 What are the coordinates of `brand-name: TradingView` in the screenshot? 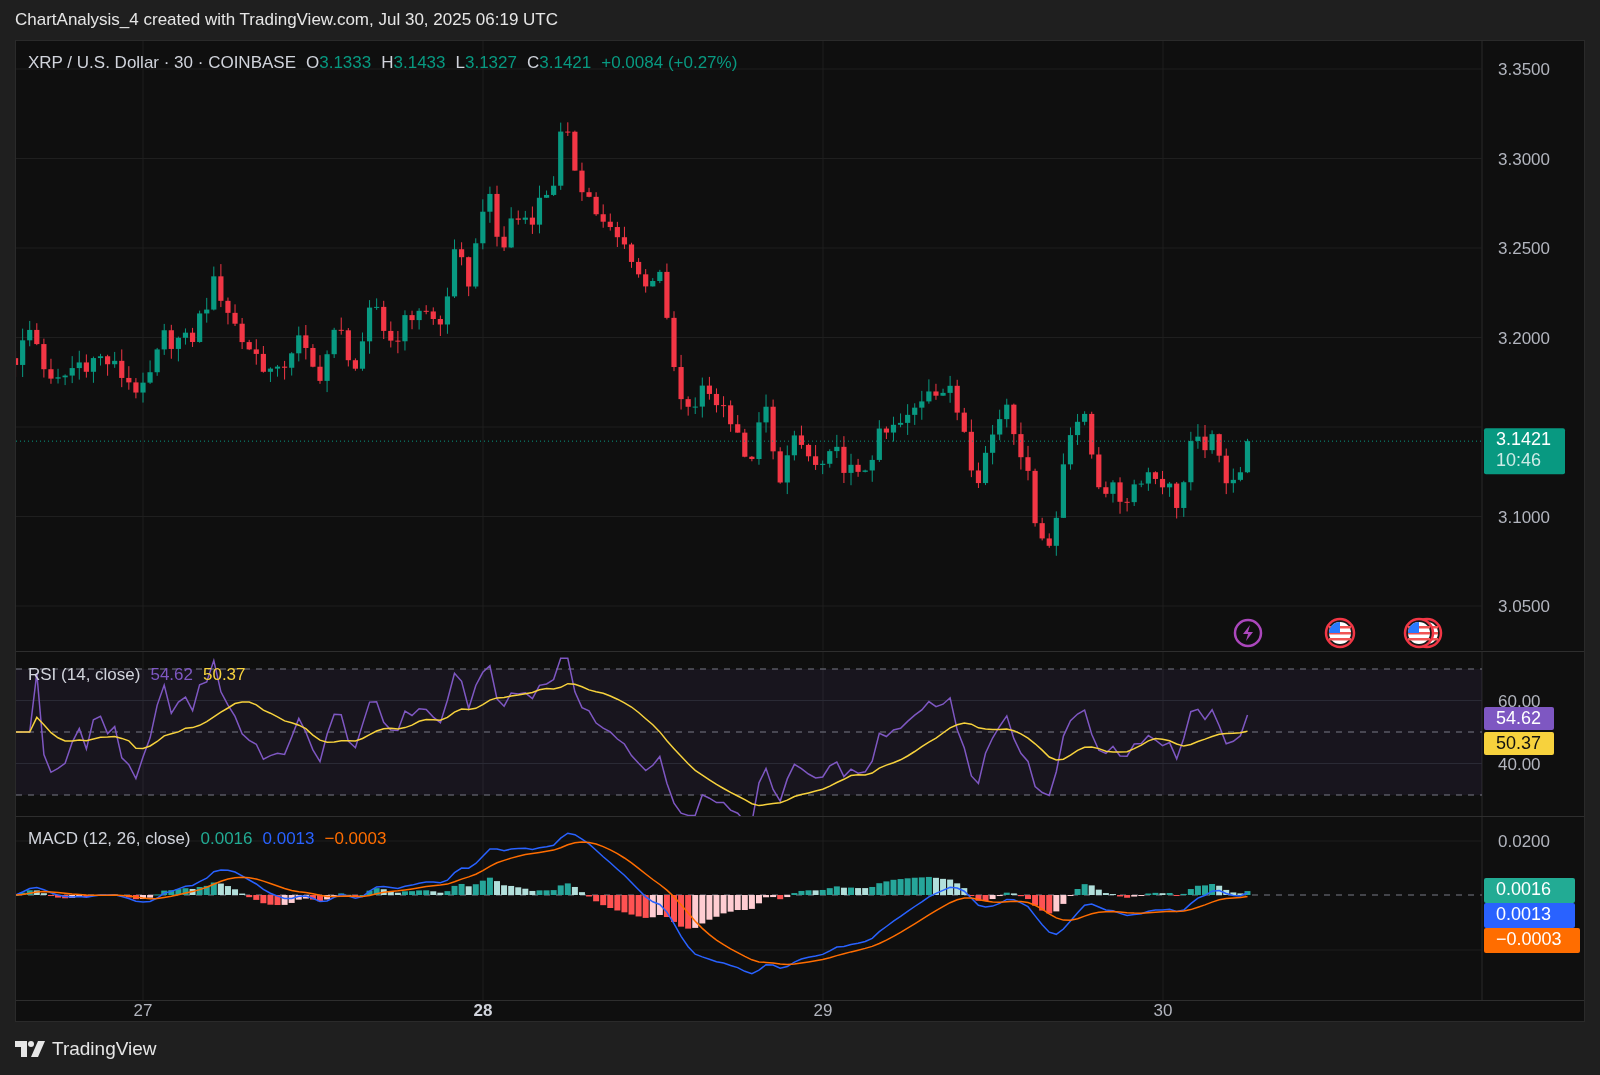 It's located at (104, 1048).